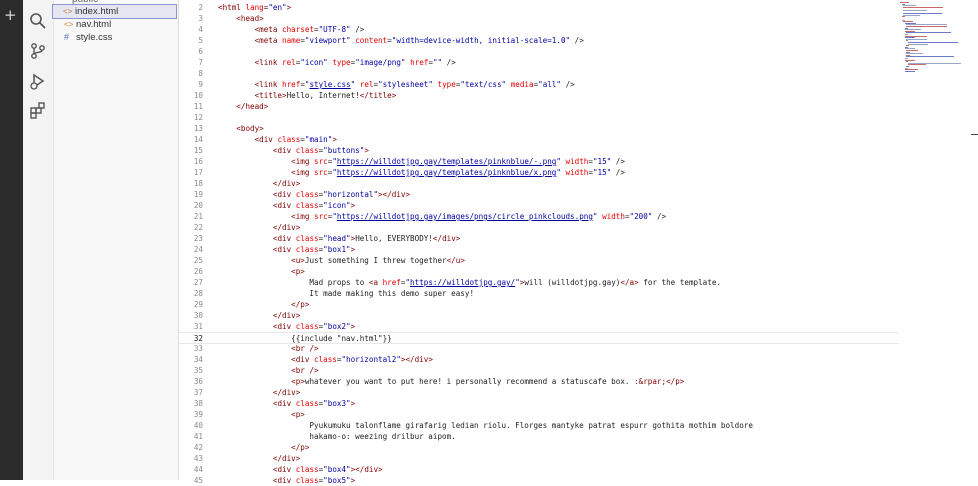 Image resolution: width=978 pixels, height=486 pixels. Describe the element at coordinates (539, 326) in the screenshot. I see `code-line: 31 <div class="box2">` at that location.